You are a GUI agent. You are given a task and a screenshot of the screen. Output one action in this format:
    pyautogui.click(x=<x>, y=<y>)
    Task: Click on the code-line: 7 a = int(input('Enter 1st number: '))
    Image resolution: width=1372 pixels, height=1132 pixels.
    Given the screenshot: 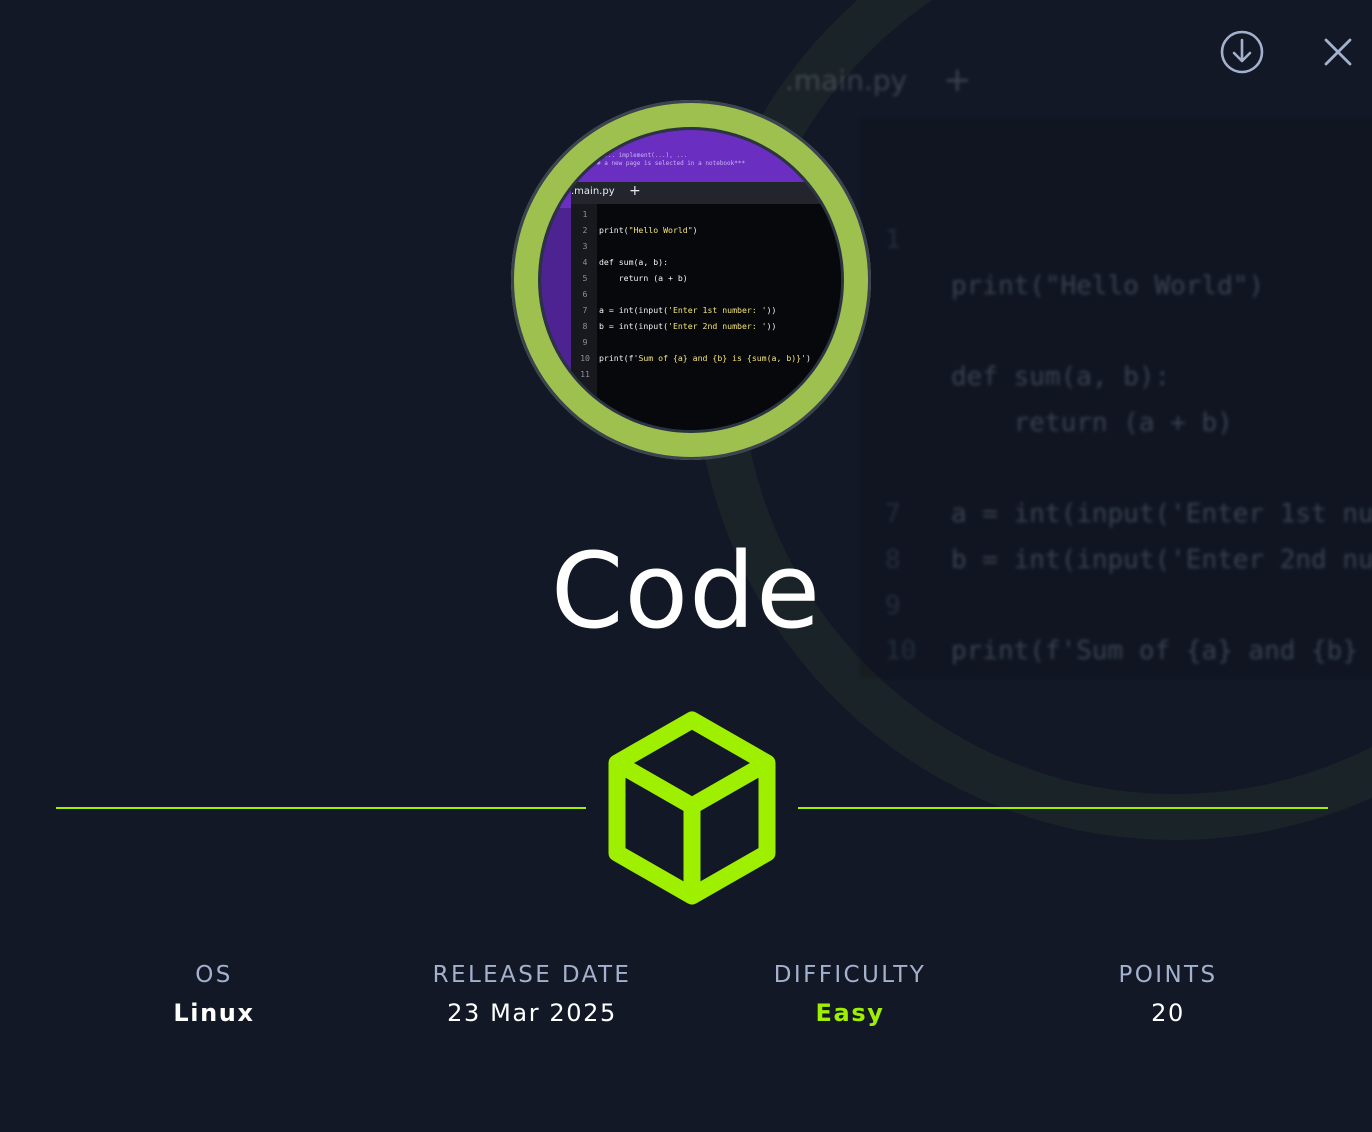 What is the action you would take?
    pyautogui.click(x=691, y=310)
    